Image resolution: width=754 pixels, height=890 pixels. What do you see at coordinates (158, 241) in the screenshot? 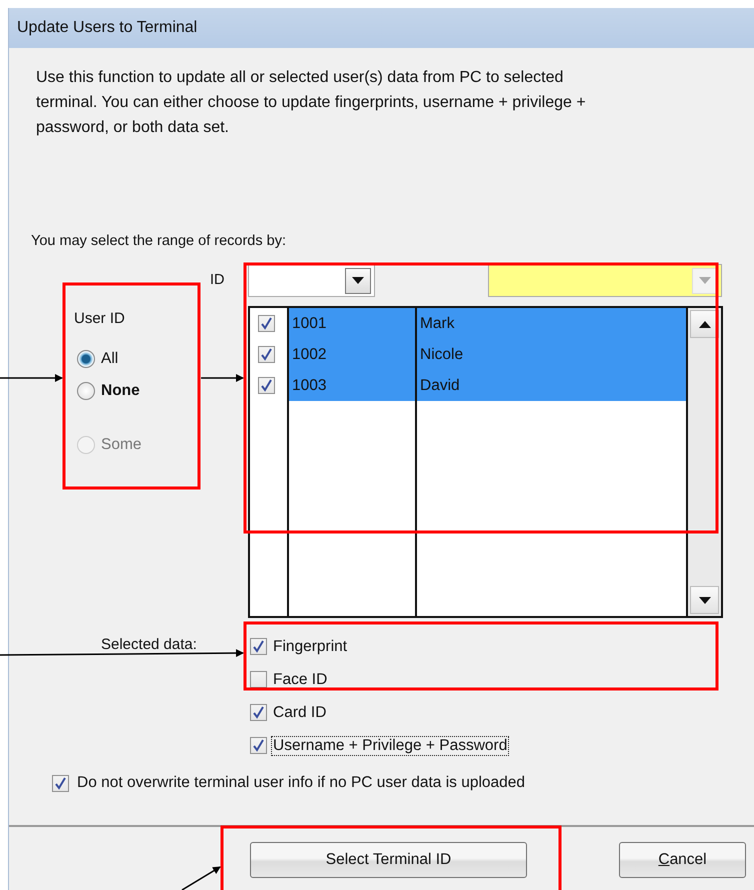
I see `range-label: You may select the range of records by:` at bounding box center [158, 241].